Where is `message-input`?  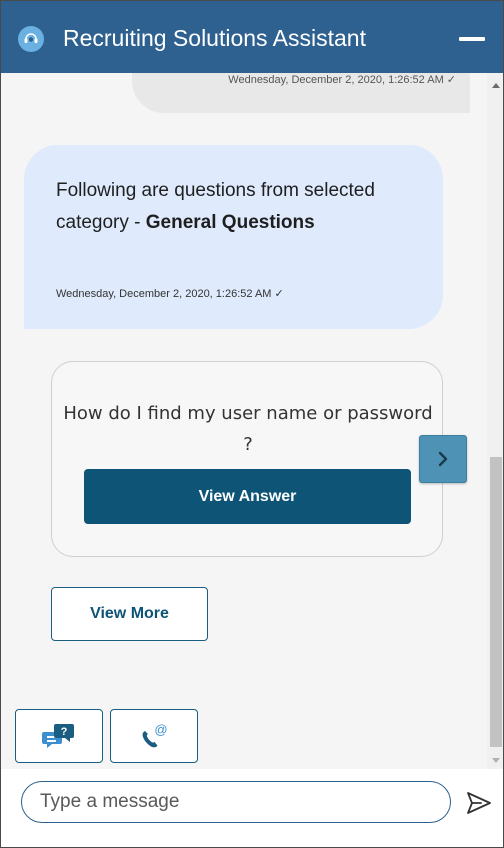 message-input is located at coordinates (236, 802).